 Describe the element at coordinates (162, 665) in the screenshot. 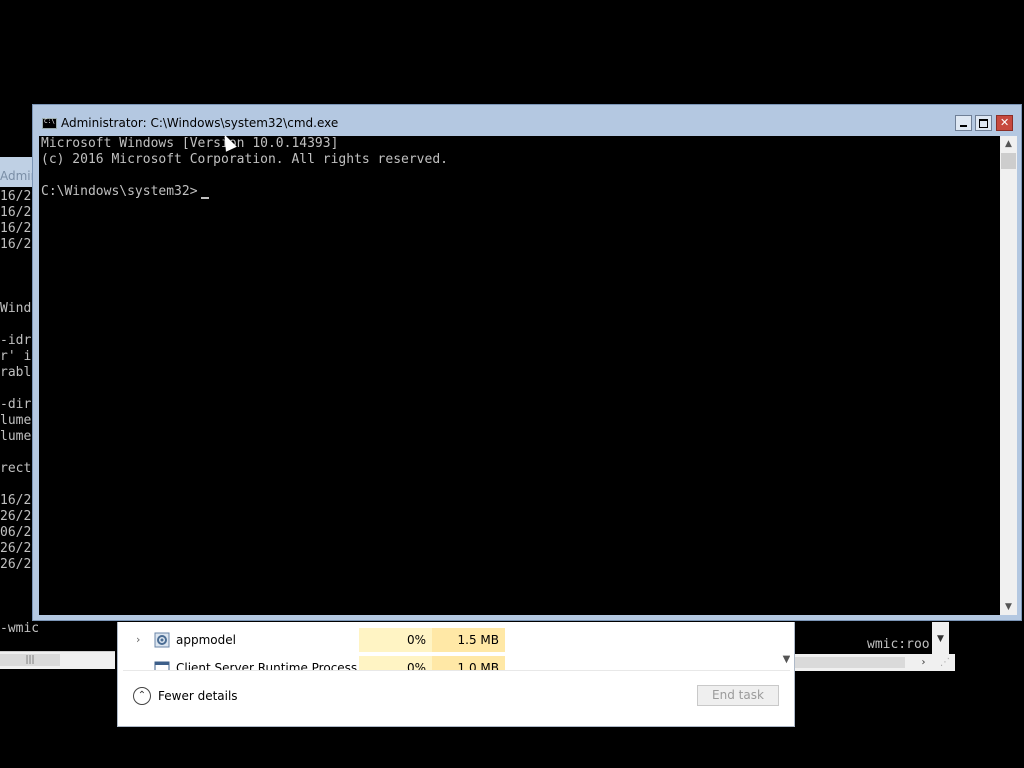

I see `window-icon` at that location.